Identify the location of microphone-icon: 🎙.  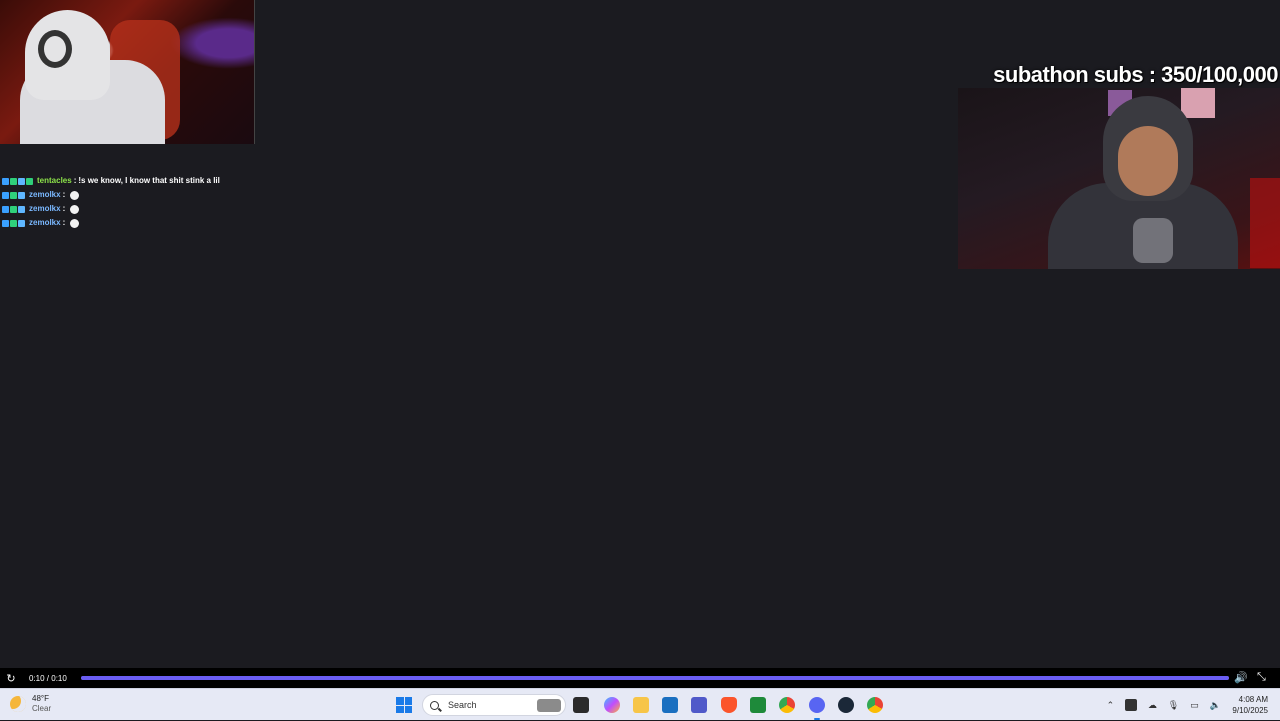
(1173, 705).